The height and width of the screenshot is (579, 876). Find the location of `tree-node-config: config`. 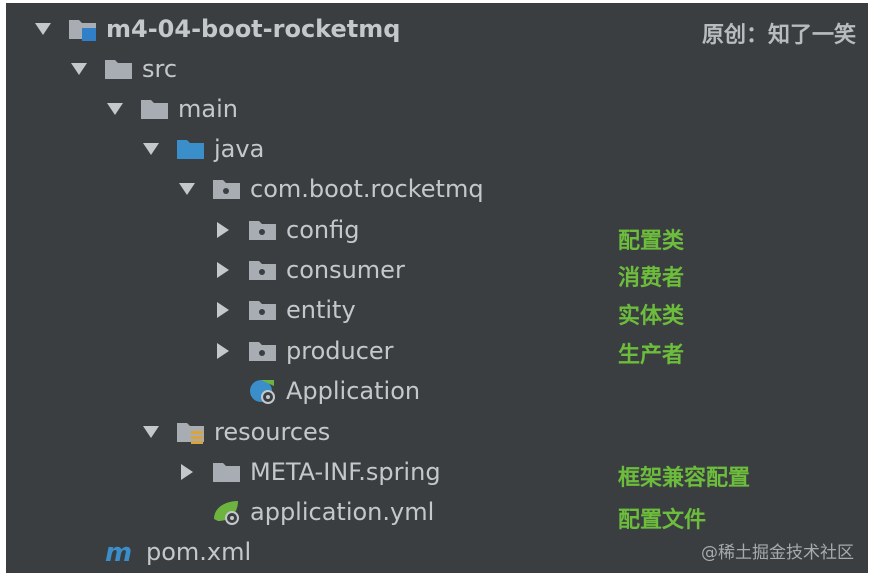

tree-node-config: config is located at coordinates (285, 230).